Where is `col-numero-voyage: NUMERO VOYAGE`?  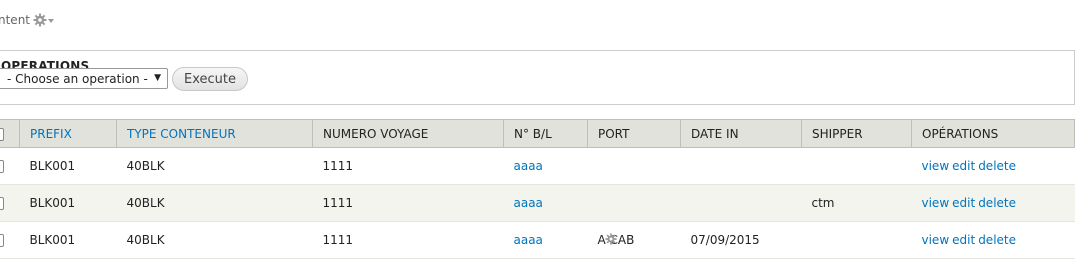
col-numero-voyage: NUMERO VOYAGE is located at coordinates (408, 133).